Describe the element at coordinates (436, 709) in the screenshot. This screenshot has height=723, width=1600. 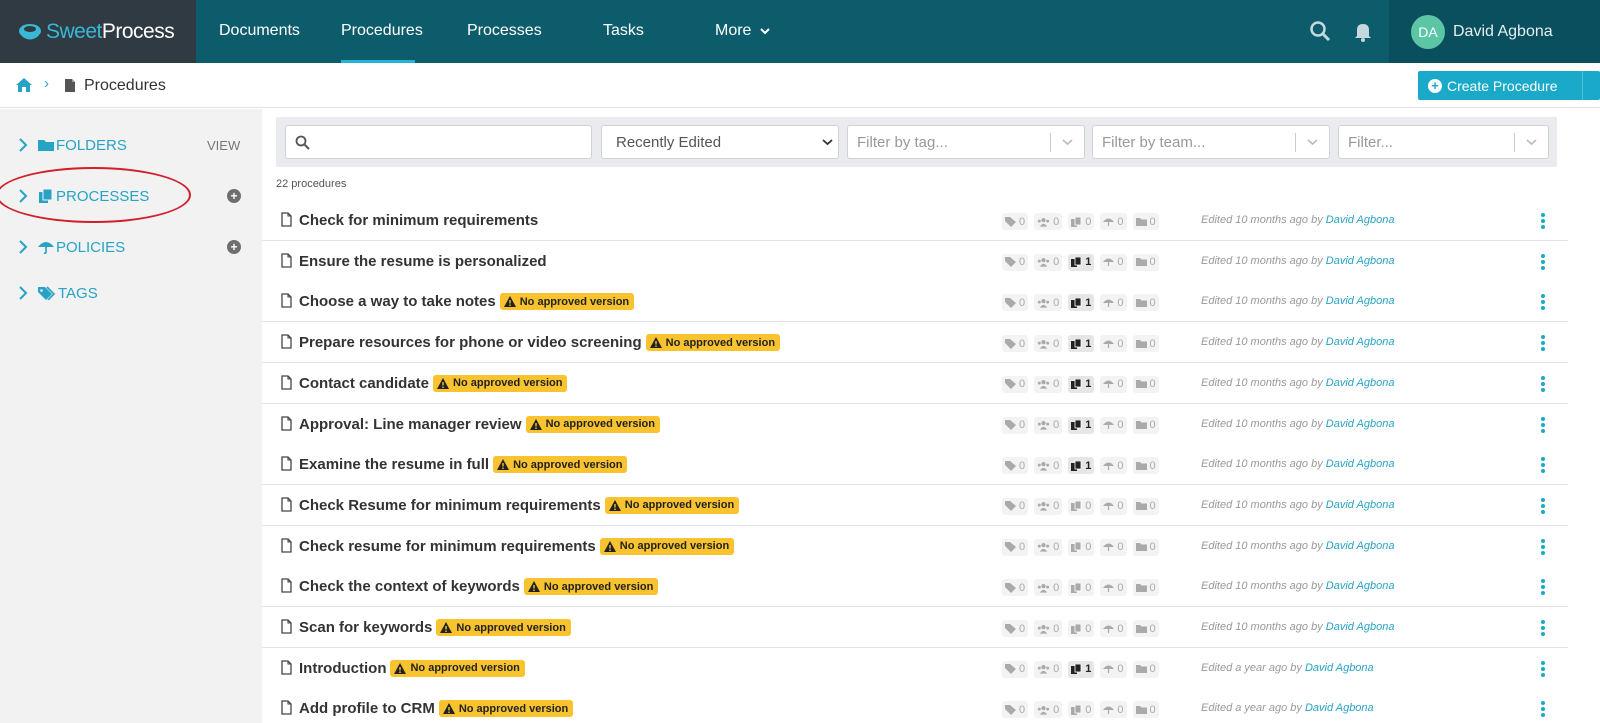
I see `procedure-title: Add profile to CRM No approved version` at that location.